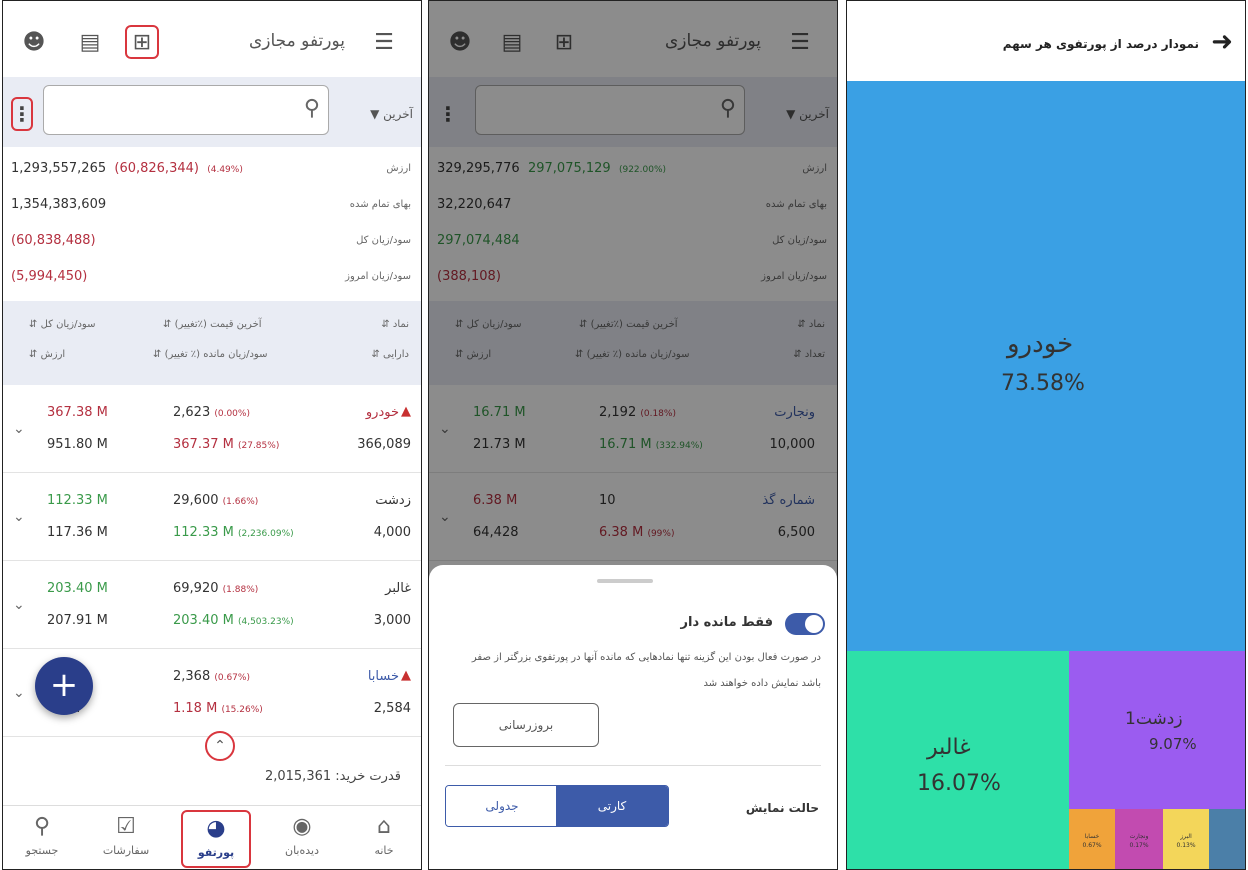 The image size is (1248, 870). Describe the element at coordinates (59, 204) in the screenshot. I see `summary-value: 1,354,383,609` at that location.